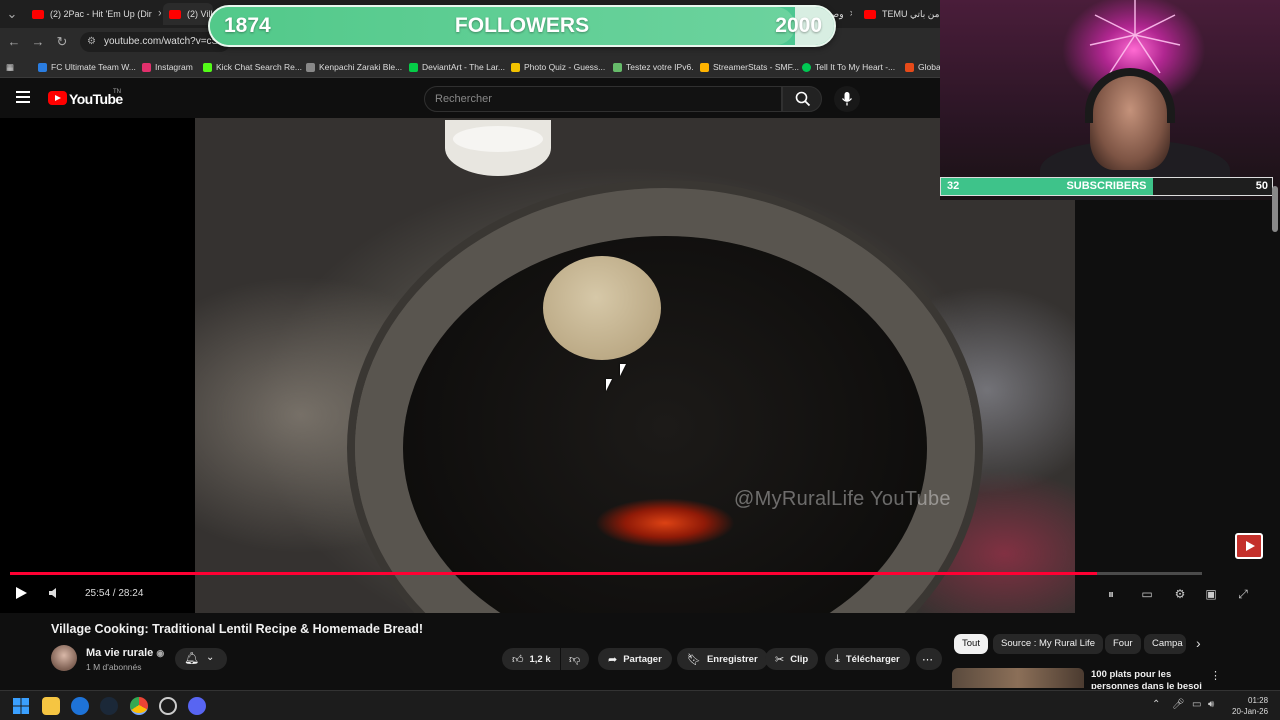 The image size is (1280, 720). Describe the element at coordinates (1250, 711) in the screenshot. I see `clock-date: 20-Jan-26` at that location.